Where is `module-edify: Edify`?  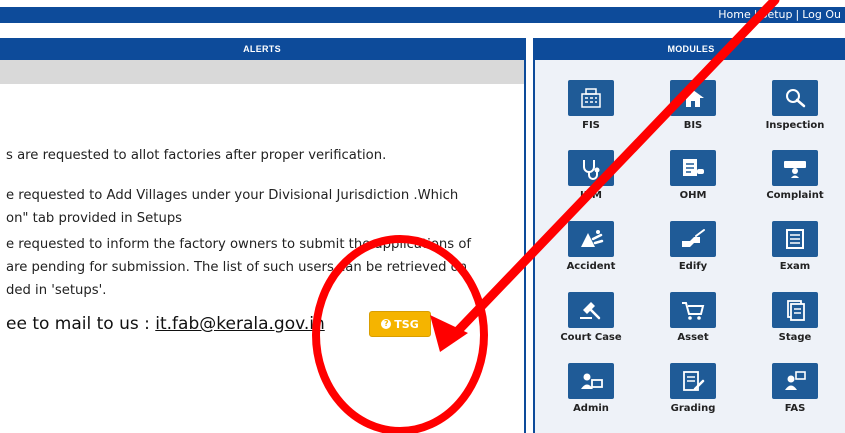 module-edify: Edify is located at coordinates (693, 246).